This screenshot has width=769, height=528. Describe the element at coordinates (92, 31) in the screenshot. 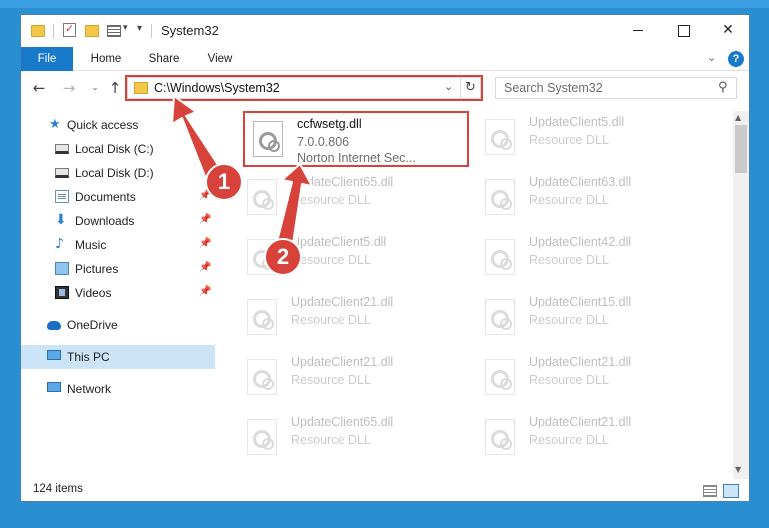

I see `new-folder-icon` at that location.